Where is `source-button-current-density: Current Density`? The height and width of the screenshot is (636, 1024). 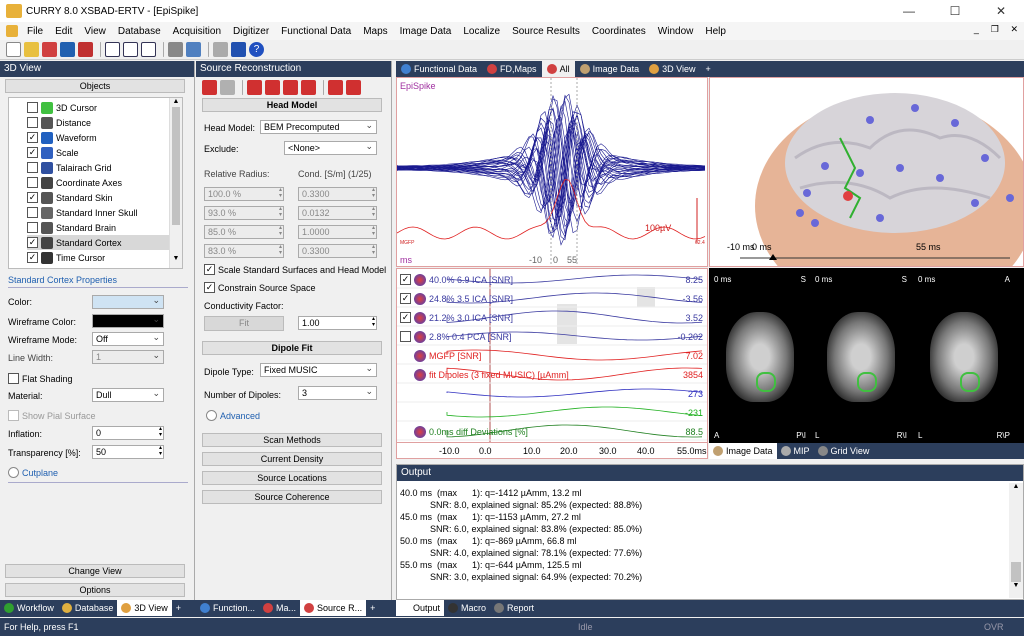
source-button-current-density: Current Density is located at coordinates (292, 459).